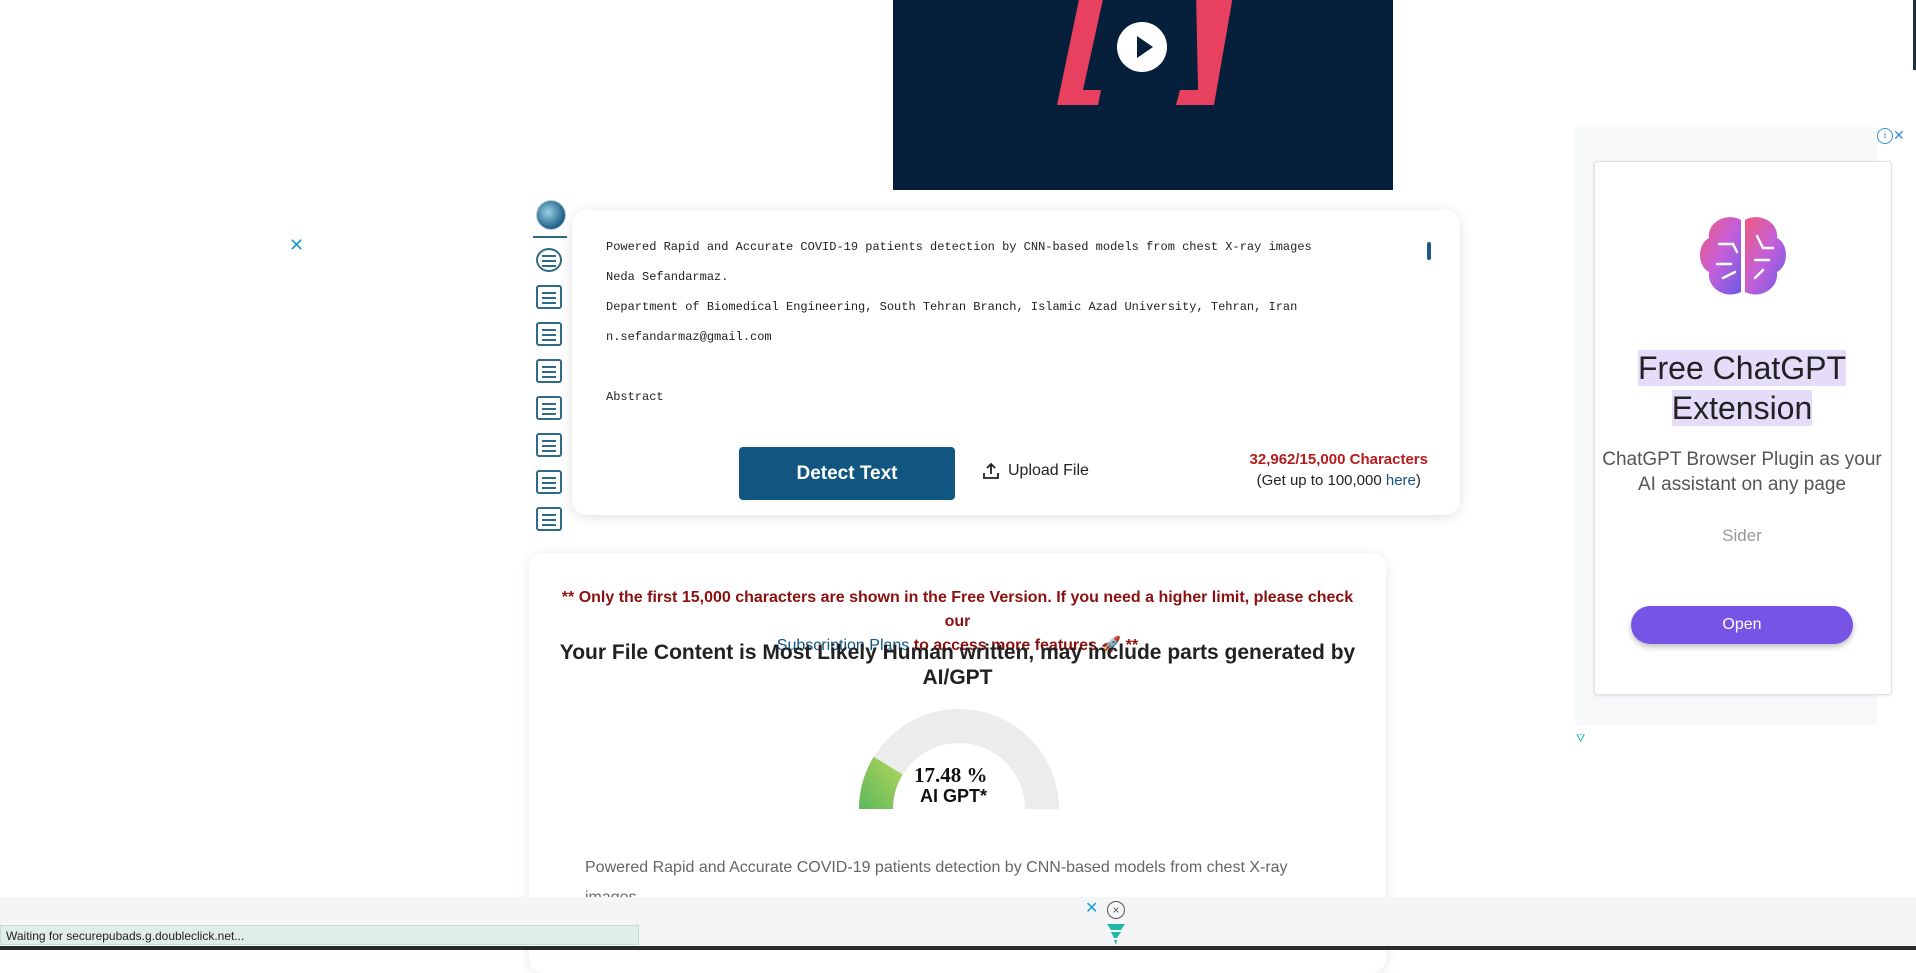 The width and height of the screenshot is (1916, 973). Describe the element at coordinates (551, 215) in the screenshot. I see `logo-icon` at that location.